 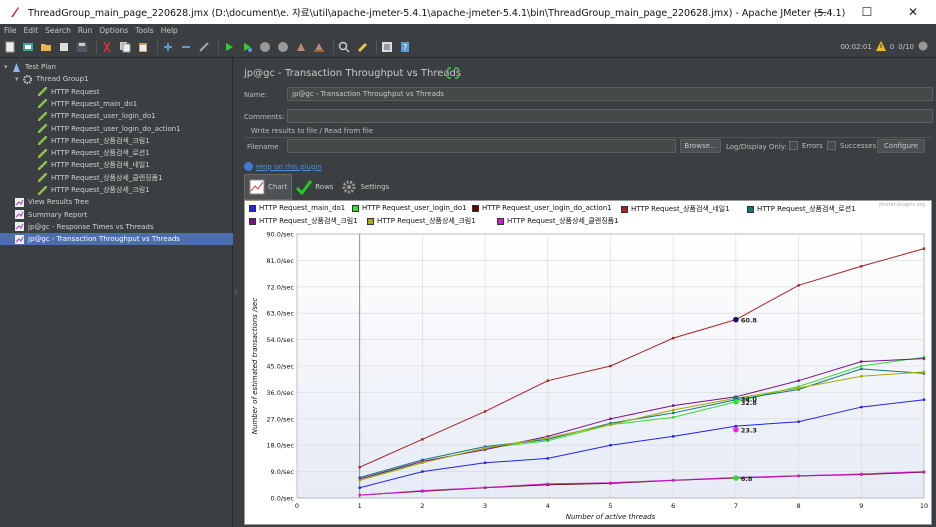 I want to click on expand-icon, so click(x=168, y=47).